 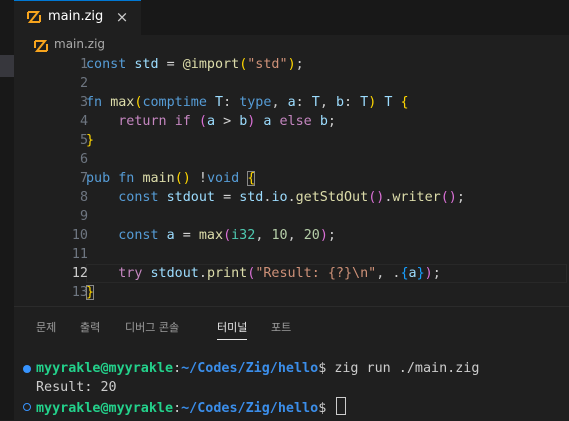 What do you see at coordinates (291, 254) in the screenshot?
I see `code-line: 11` at bounding box center [291, 254].